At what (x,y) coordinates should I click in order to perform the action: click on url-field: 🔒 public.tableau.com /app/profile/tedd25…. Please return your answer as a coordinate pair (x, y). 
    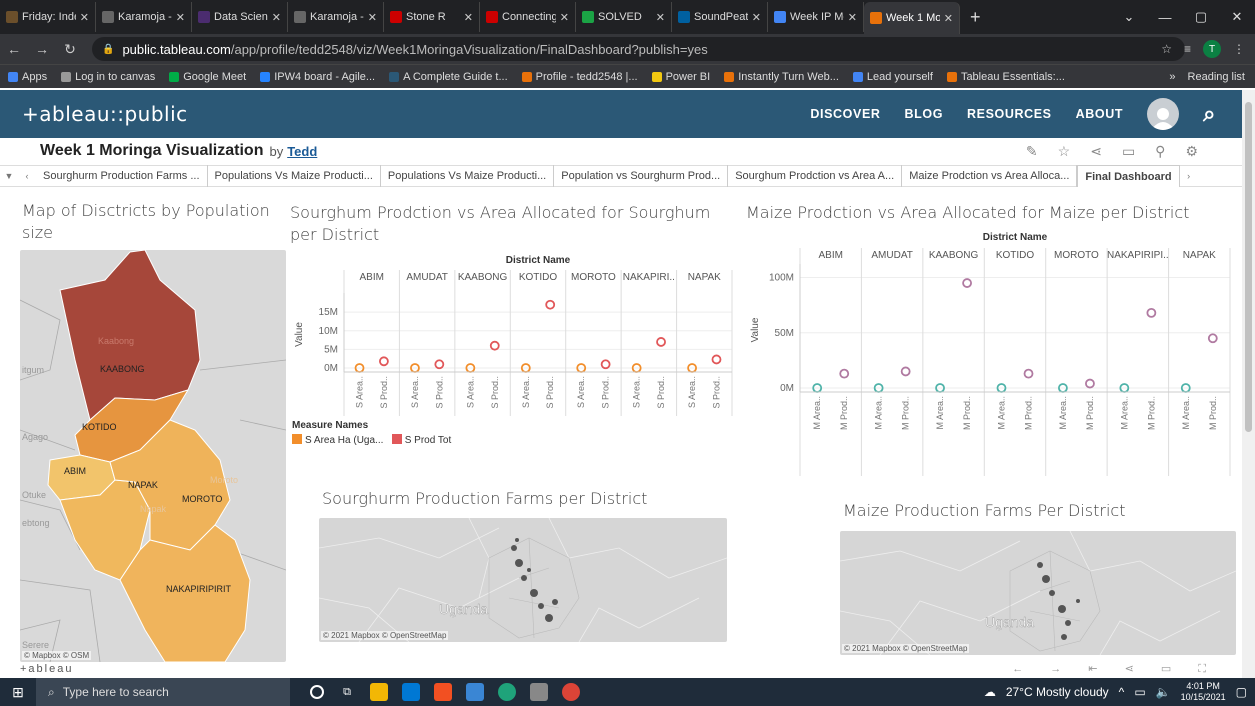
    Looking at the image, I should click on (638, 49).